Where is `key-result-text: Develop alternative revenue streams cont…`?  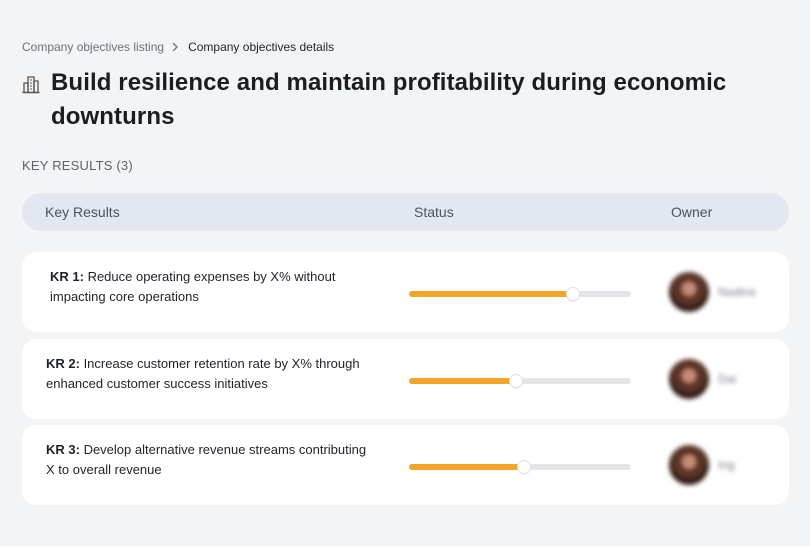
key-result-text: Develop alternative revenue streams cont… is located at coordinates (206, 459).